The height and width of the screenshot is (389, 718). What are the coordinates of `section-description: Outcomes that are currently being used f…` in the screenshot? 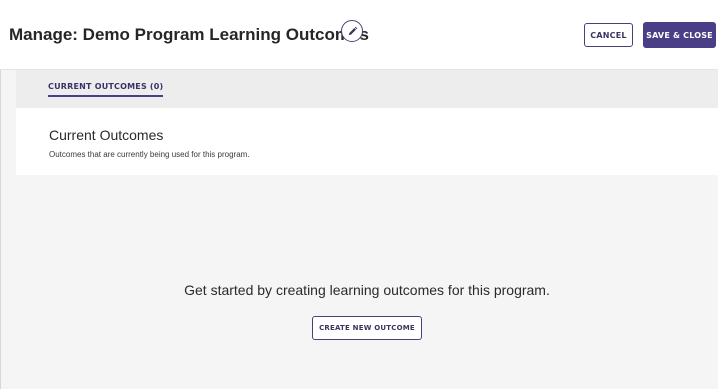 It's located at (149, 154).